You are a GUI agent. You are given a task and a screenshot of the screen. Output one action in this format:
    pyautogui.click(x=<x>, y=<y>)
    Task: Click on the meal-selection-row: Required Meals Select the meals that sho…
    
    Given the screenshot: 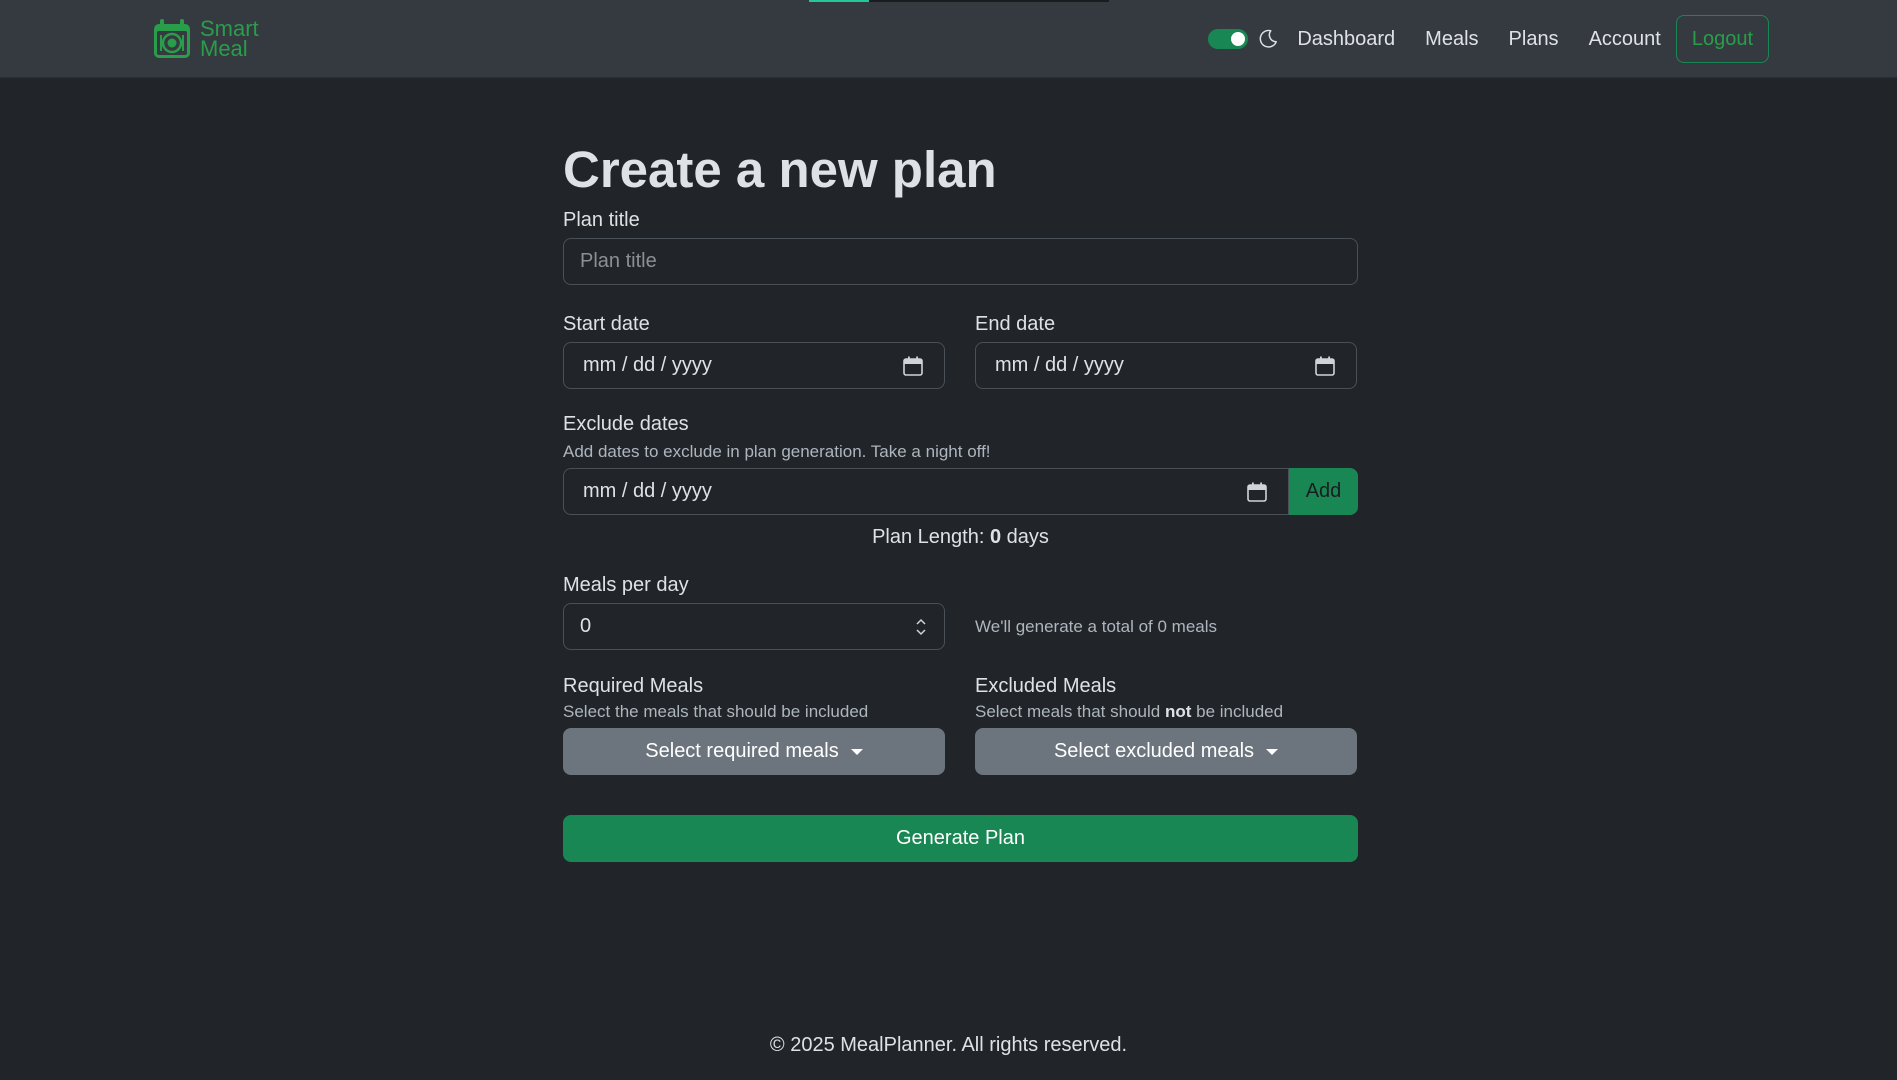 What is the action you would take?
    pyautogui.click(x=960, y=724)
    